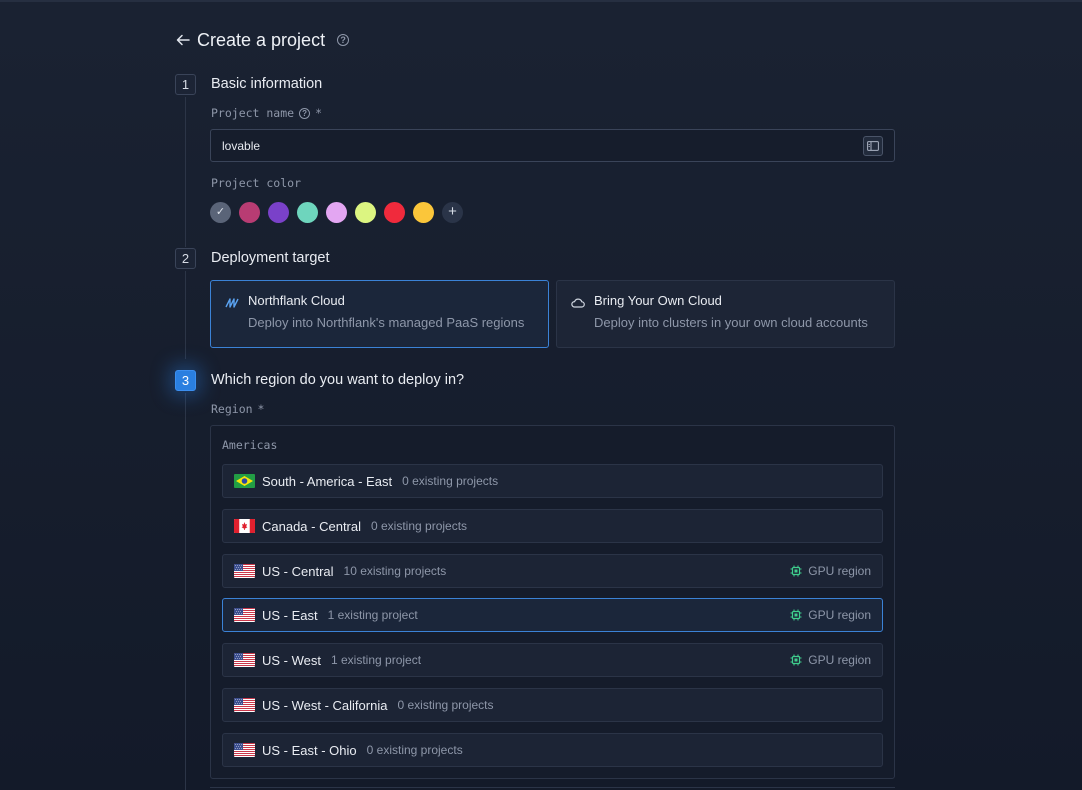  What do you see at coordinates (327, 481) in the screenshot?
I see `region-name: South - America - East` at bounding box center [327, 481].